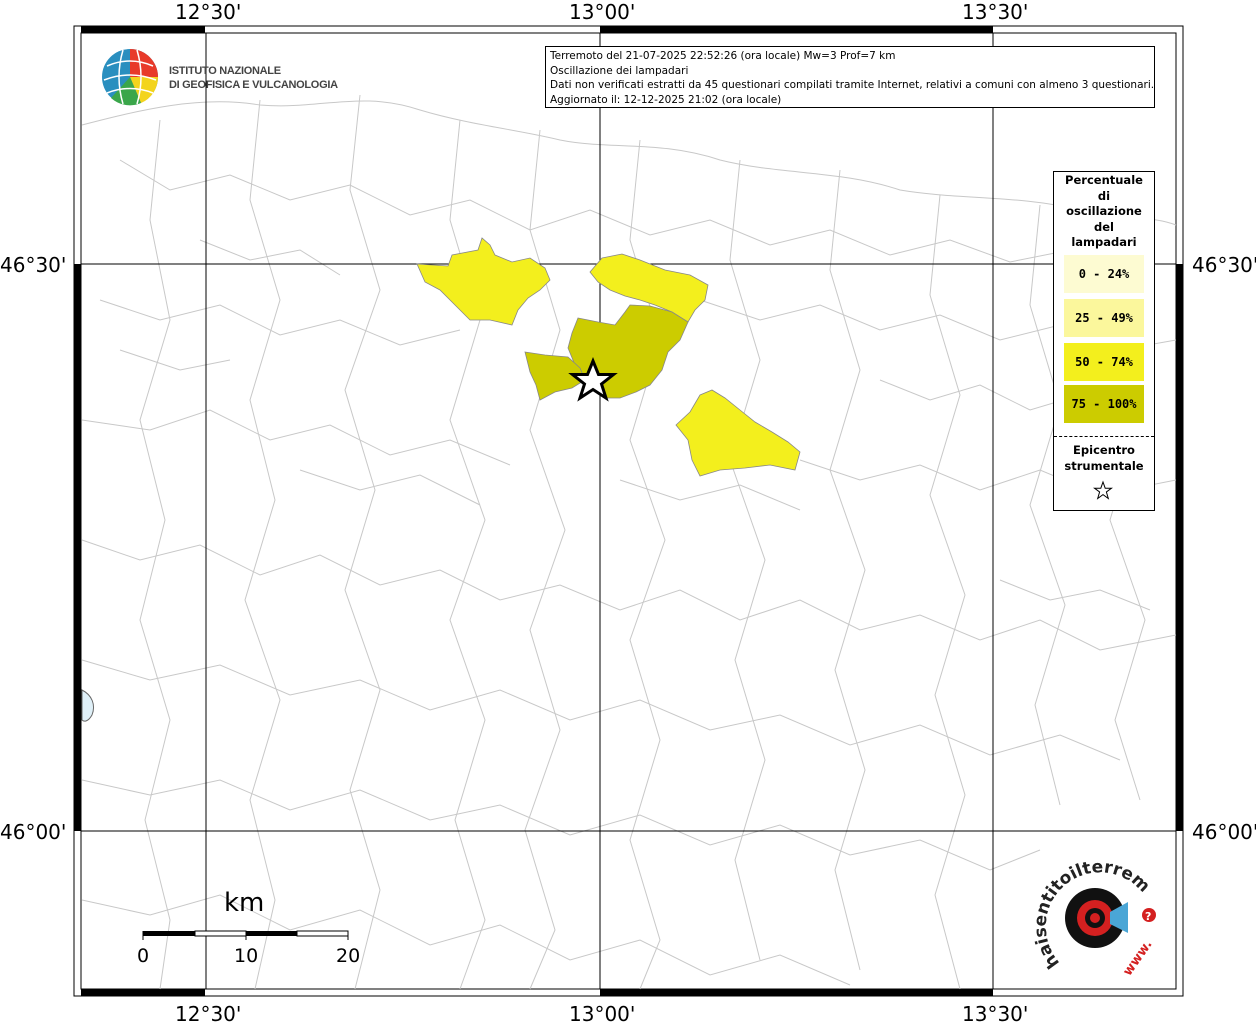  I want to click on lat-tick-right-2: 46°00', so click(1224, 832).